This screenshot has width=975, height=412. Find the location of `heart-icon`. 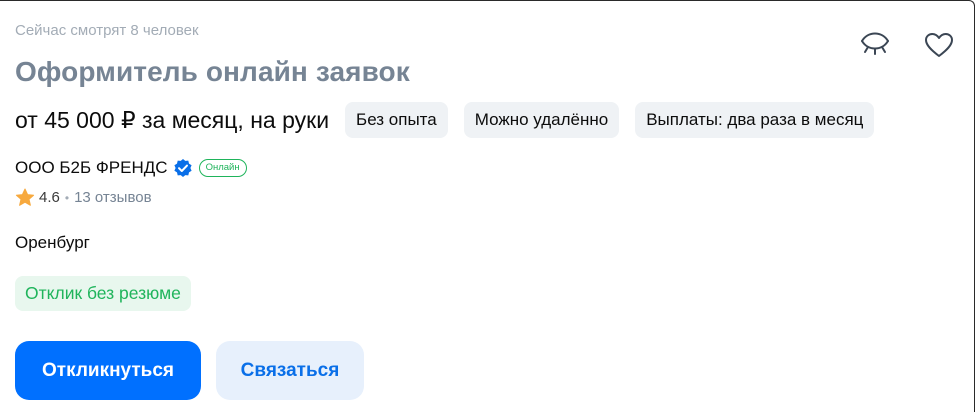

heart-icon is located at coordinates (939, 45).